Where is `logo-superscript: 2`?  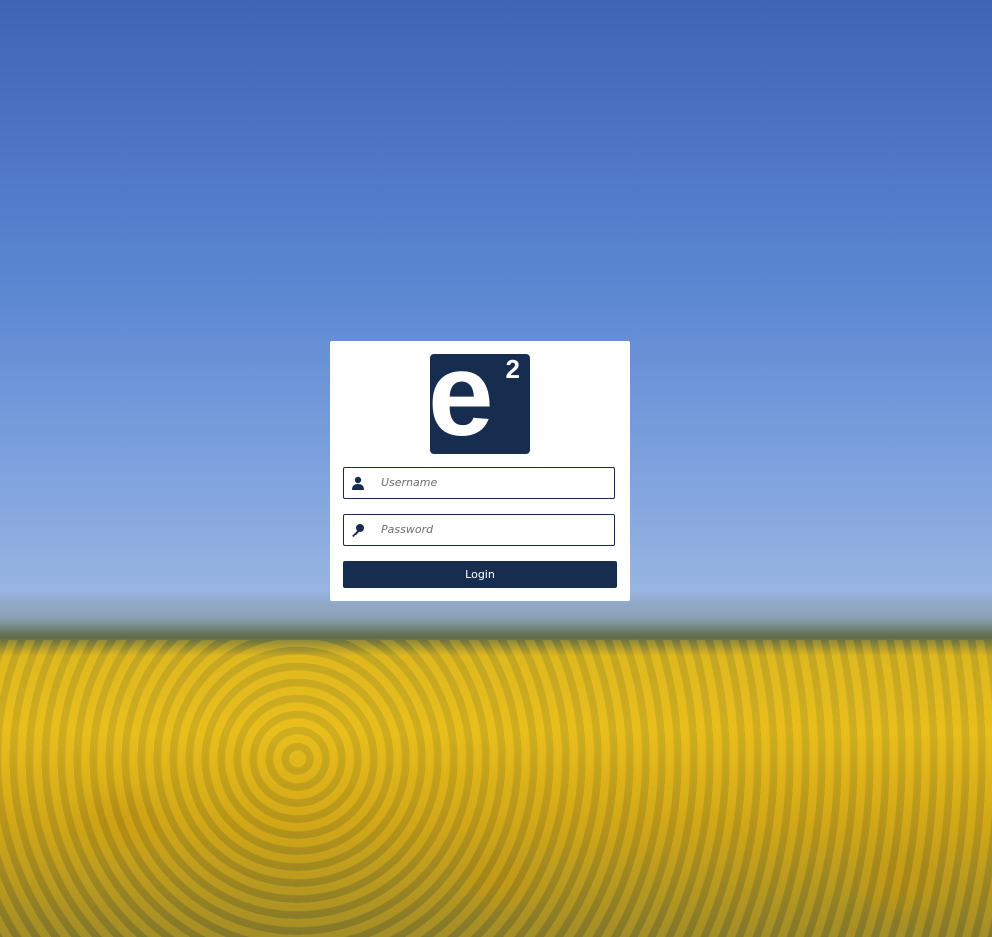 logo-superscript: 2 is located at coordinates (512, 369).